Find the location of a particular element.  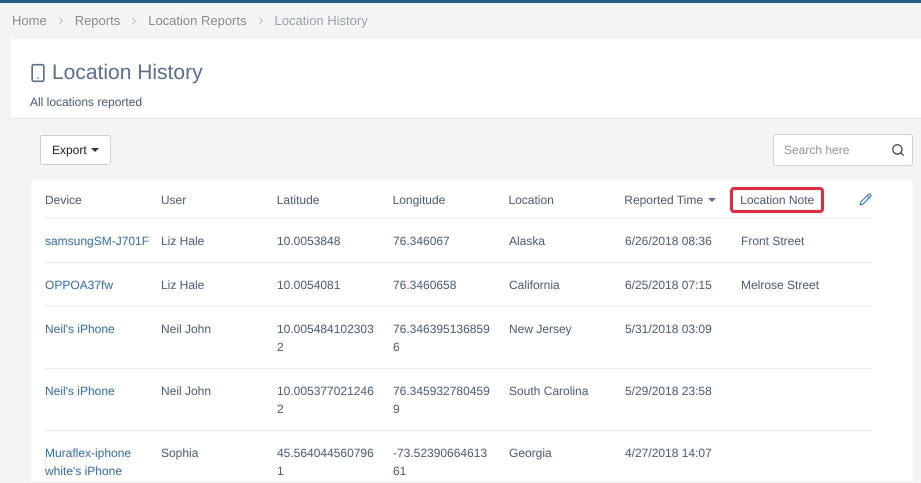

column-header: Location Note is located at coordinates (777, 199).